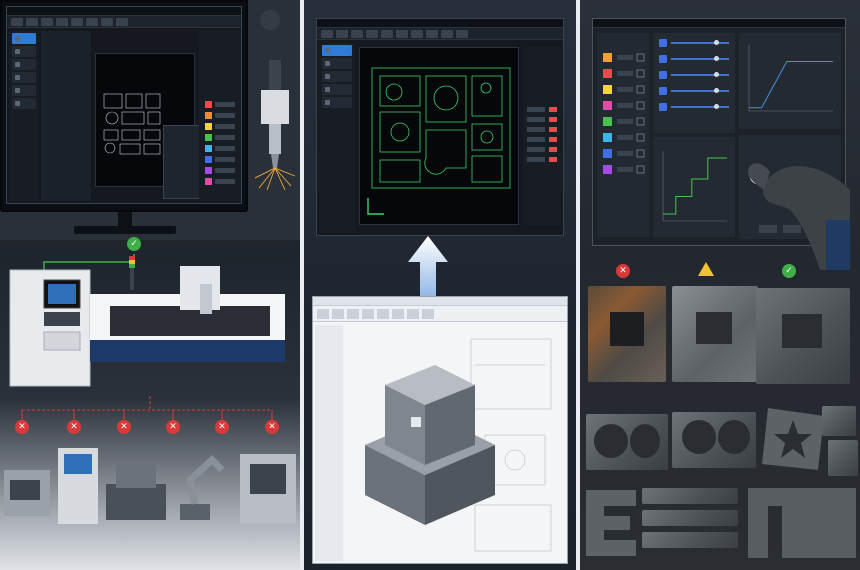  I want to click on power-curve-chart, so click(790, 81).